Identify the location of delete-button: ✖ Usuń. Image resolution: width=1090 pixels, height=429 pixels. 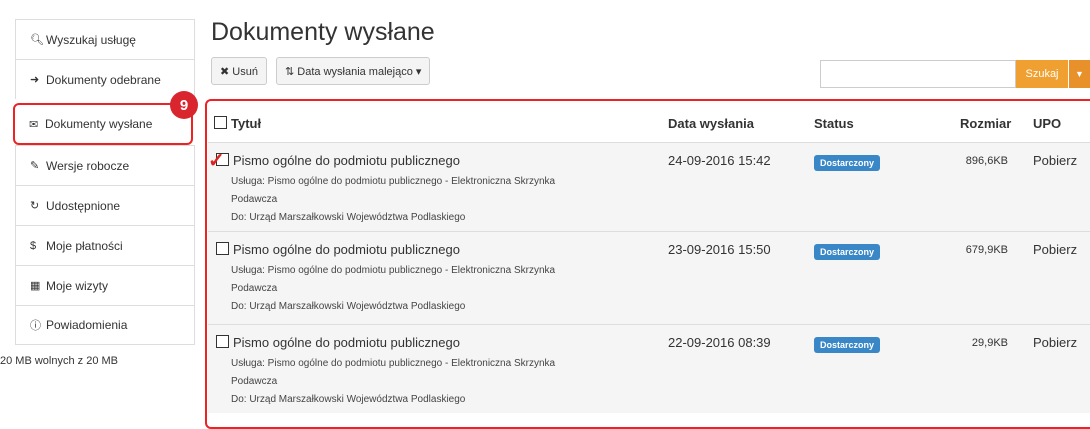
(239, 71).